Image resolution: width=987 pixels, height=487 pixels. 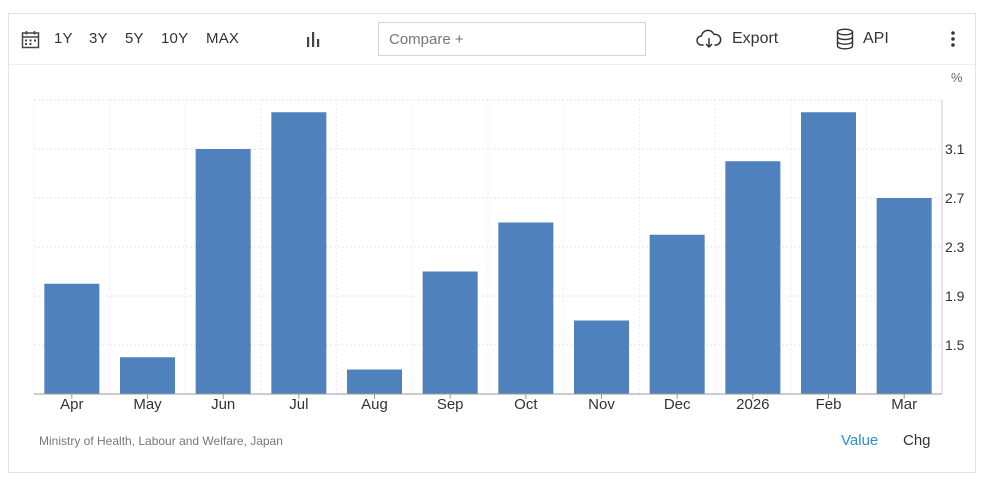 I want to click on chg-toggle: Chg, so click(x=917, y=440).